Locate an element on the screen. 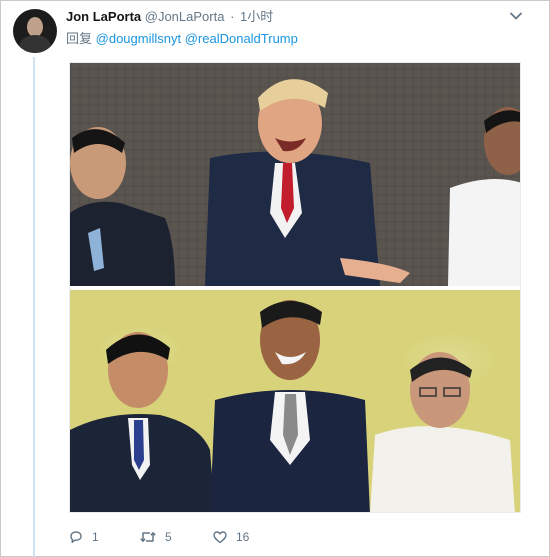  reply-icon is located at coordinates (76, 537).